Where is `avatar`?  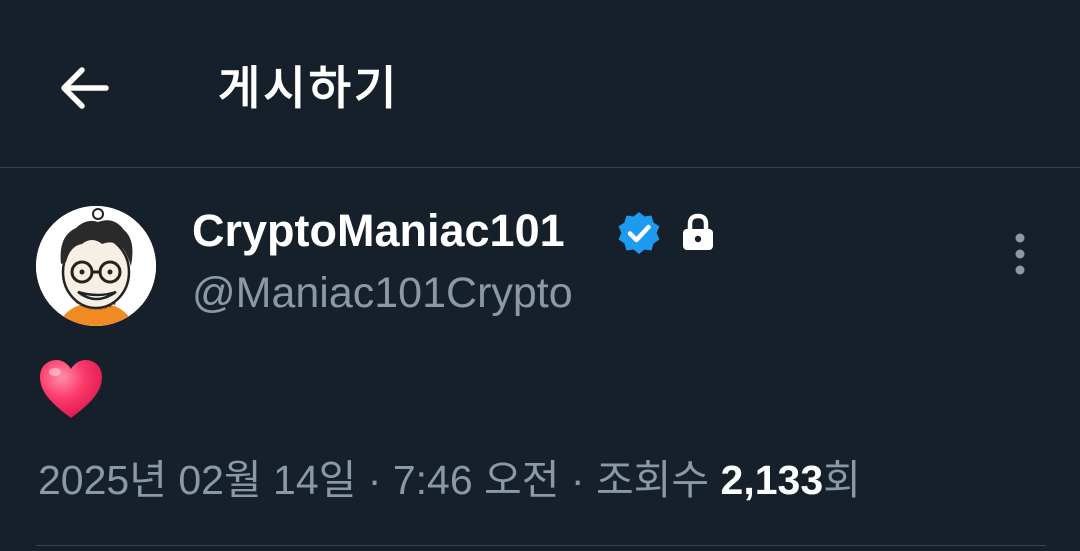 avatar is located at coordinates (96, 266).